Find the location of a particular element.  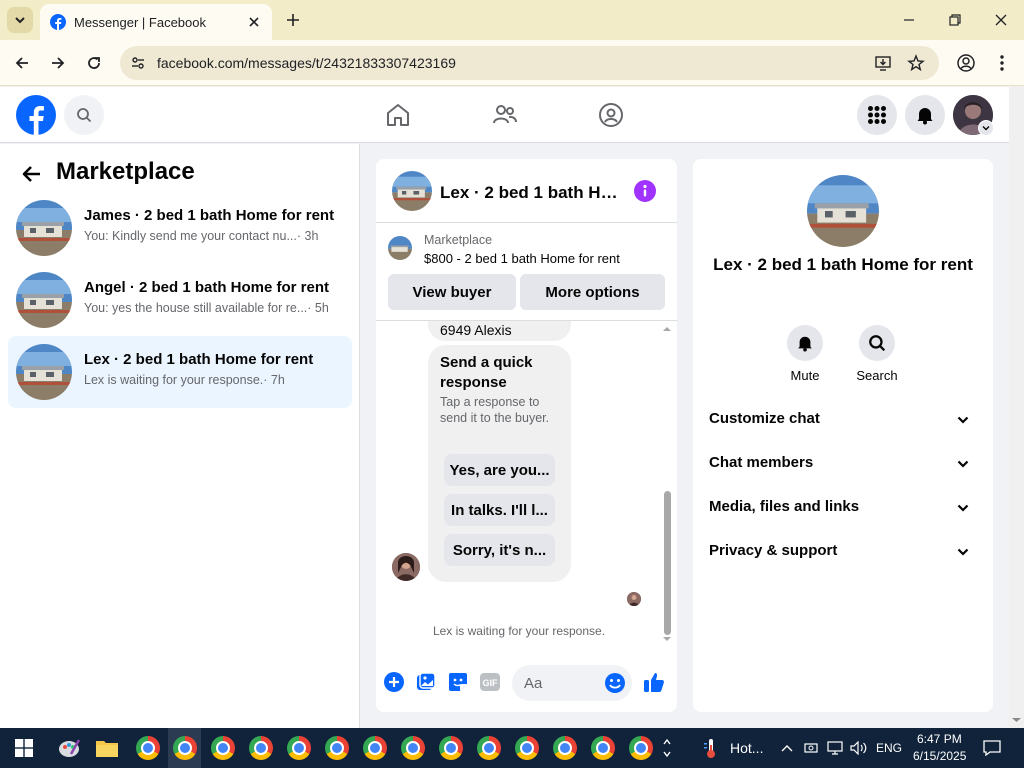

bookmark-star-icon is located at coordinates (916, 63).